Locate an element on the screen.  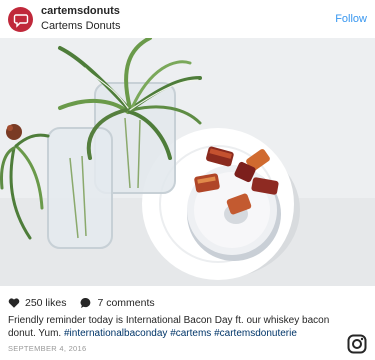
post-header: cartemsdonuts Cartems Donuts Follow is located at coordinates (187, 19).